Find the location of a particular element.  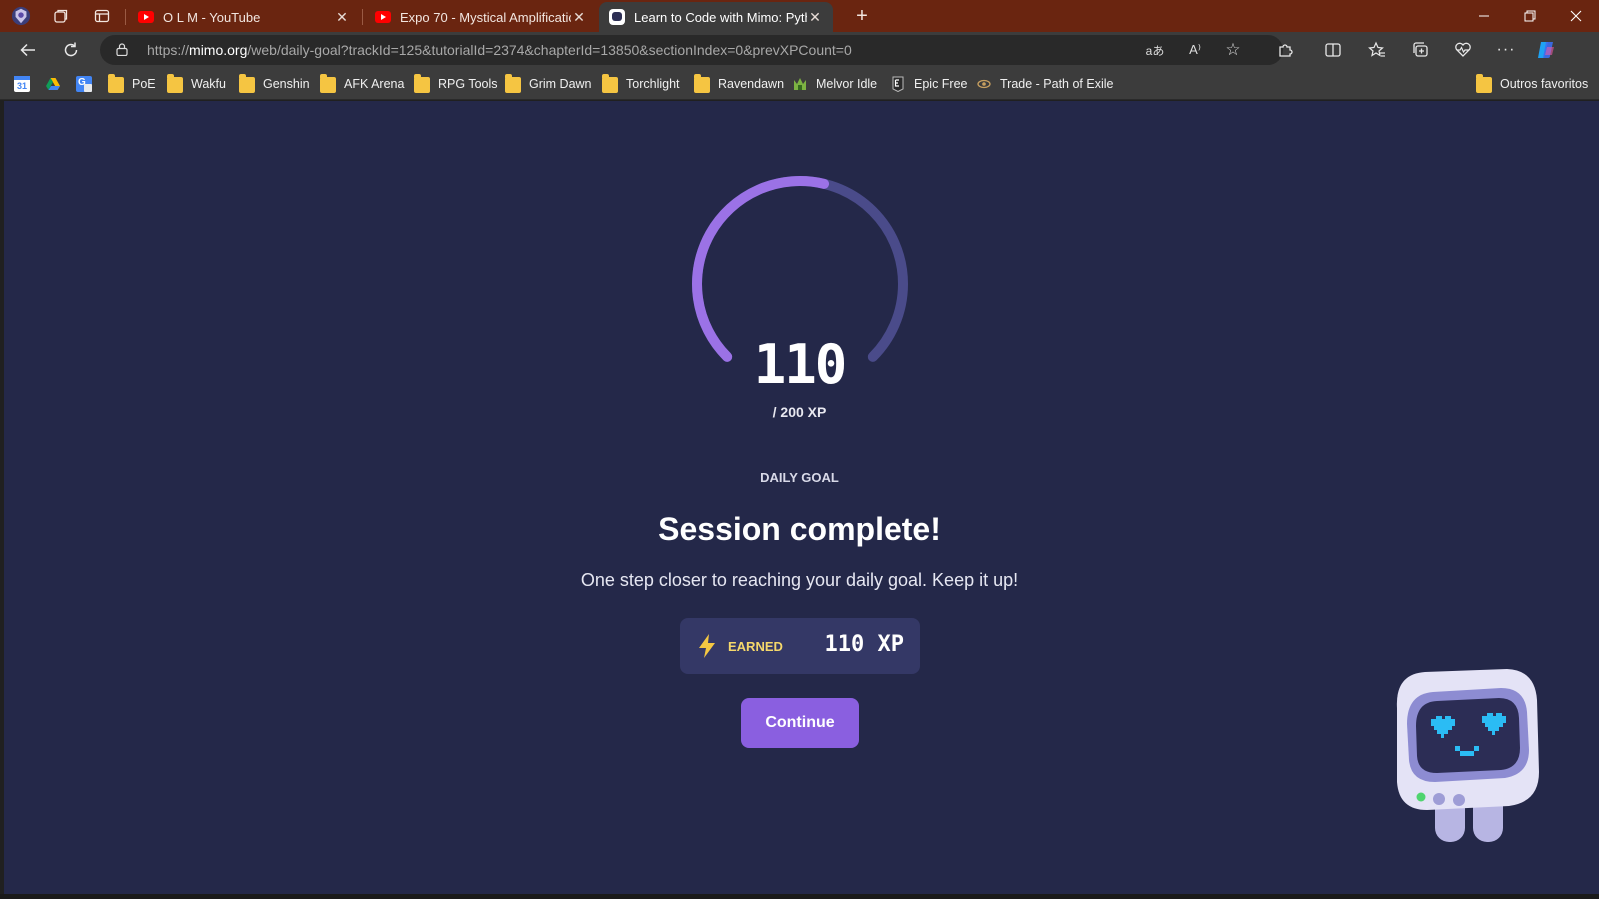

melvor-icon is located at coordinates (800, 84).